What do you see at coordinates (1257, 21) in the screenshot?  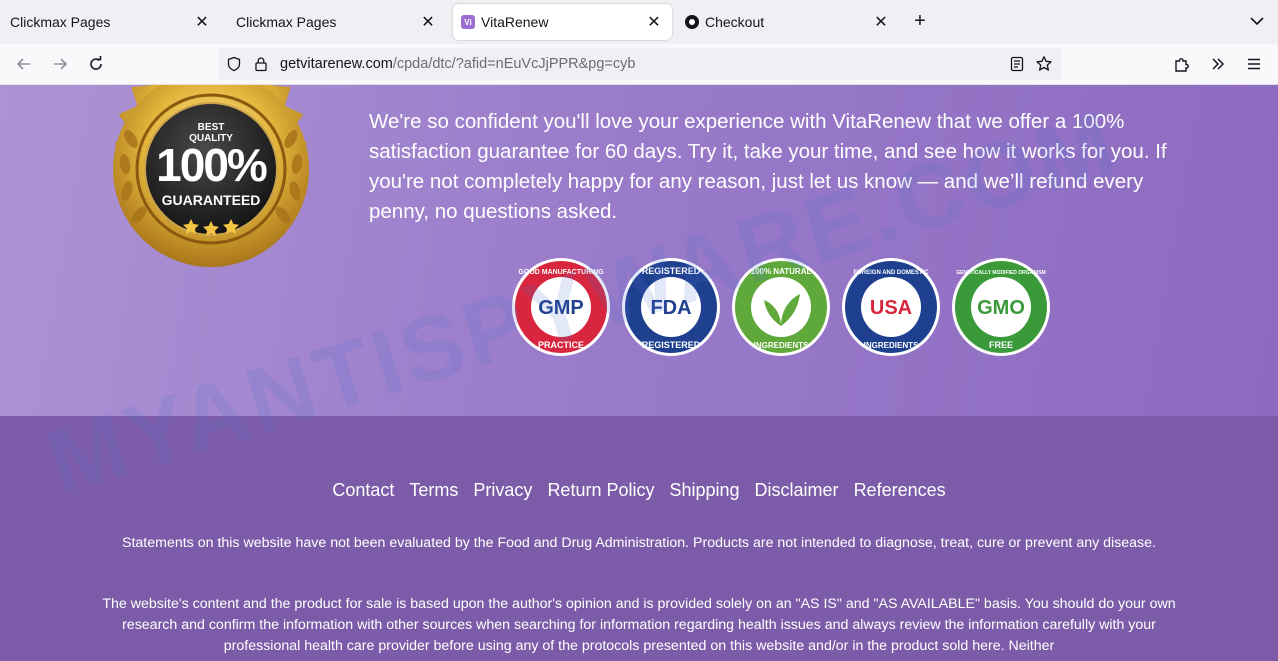 I see `chevron-down-icon` at bounding box center [1257, 21].